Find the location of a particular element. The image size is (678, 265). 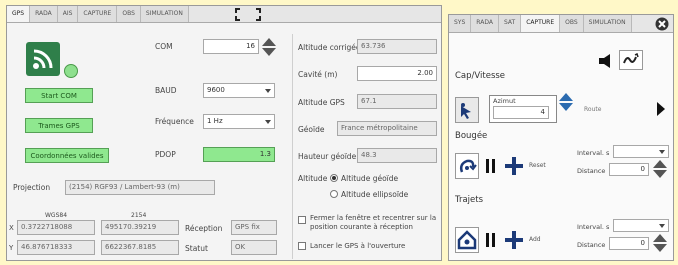

pdop-value: 1.3 is located at coordinates (239, 154).